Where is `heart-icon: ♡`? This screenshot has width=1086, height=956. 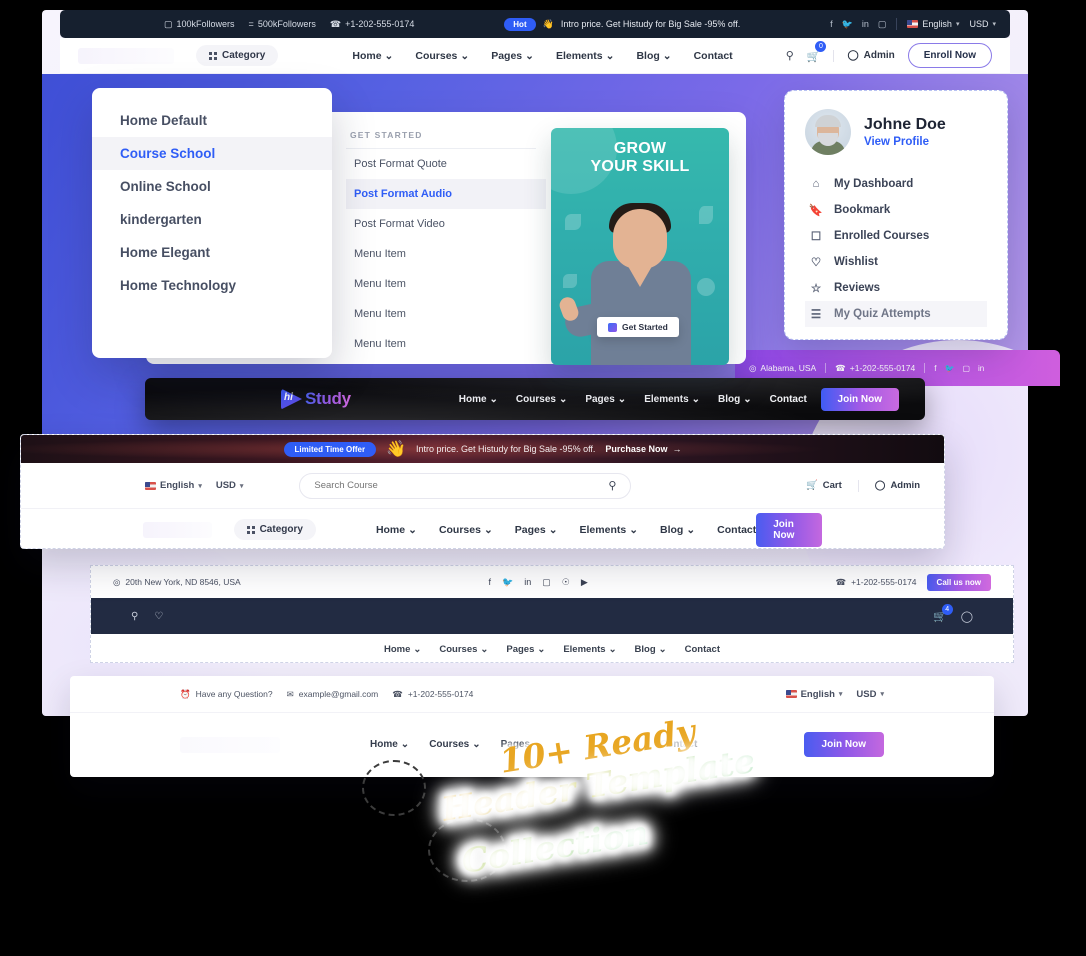
heart-icon: ♡ is located at coordinates (158, 616).